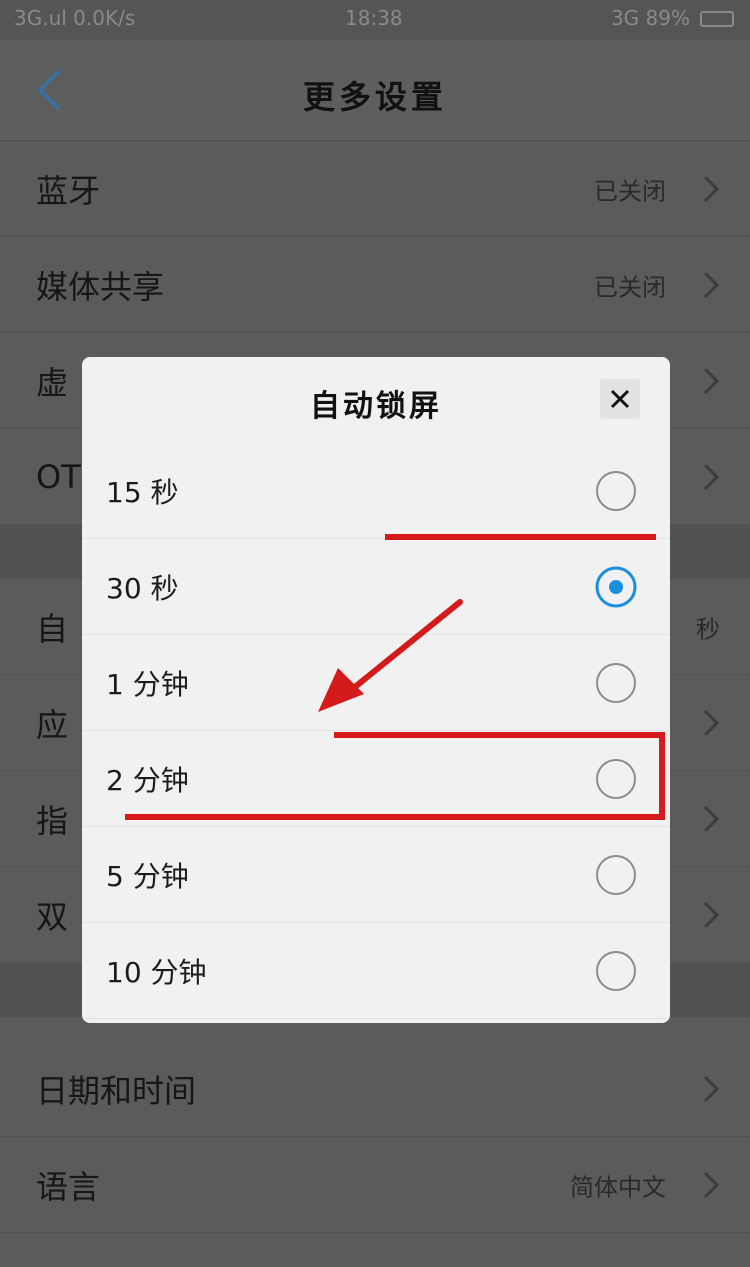 The height and width of the screenshot is (1267, 750). Describe the element at coordinates (618, 1187) in the screenshot. I see `settings-row-value: 简体中文` at that location.